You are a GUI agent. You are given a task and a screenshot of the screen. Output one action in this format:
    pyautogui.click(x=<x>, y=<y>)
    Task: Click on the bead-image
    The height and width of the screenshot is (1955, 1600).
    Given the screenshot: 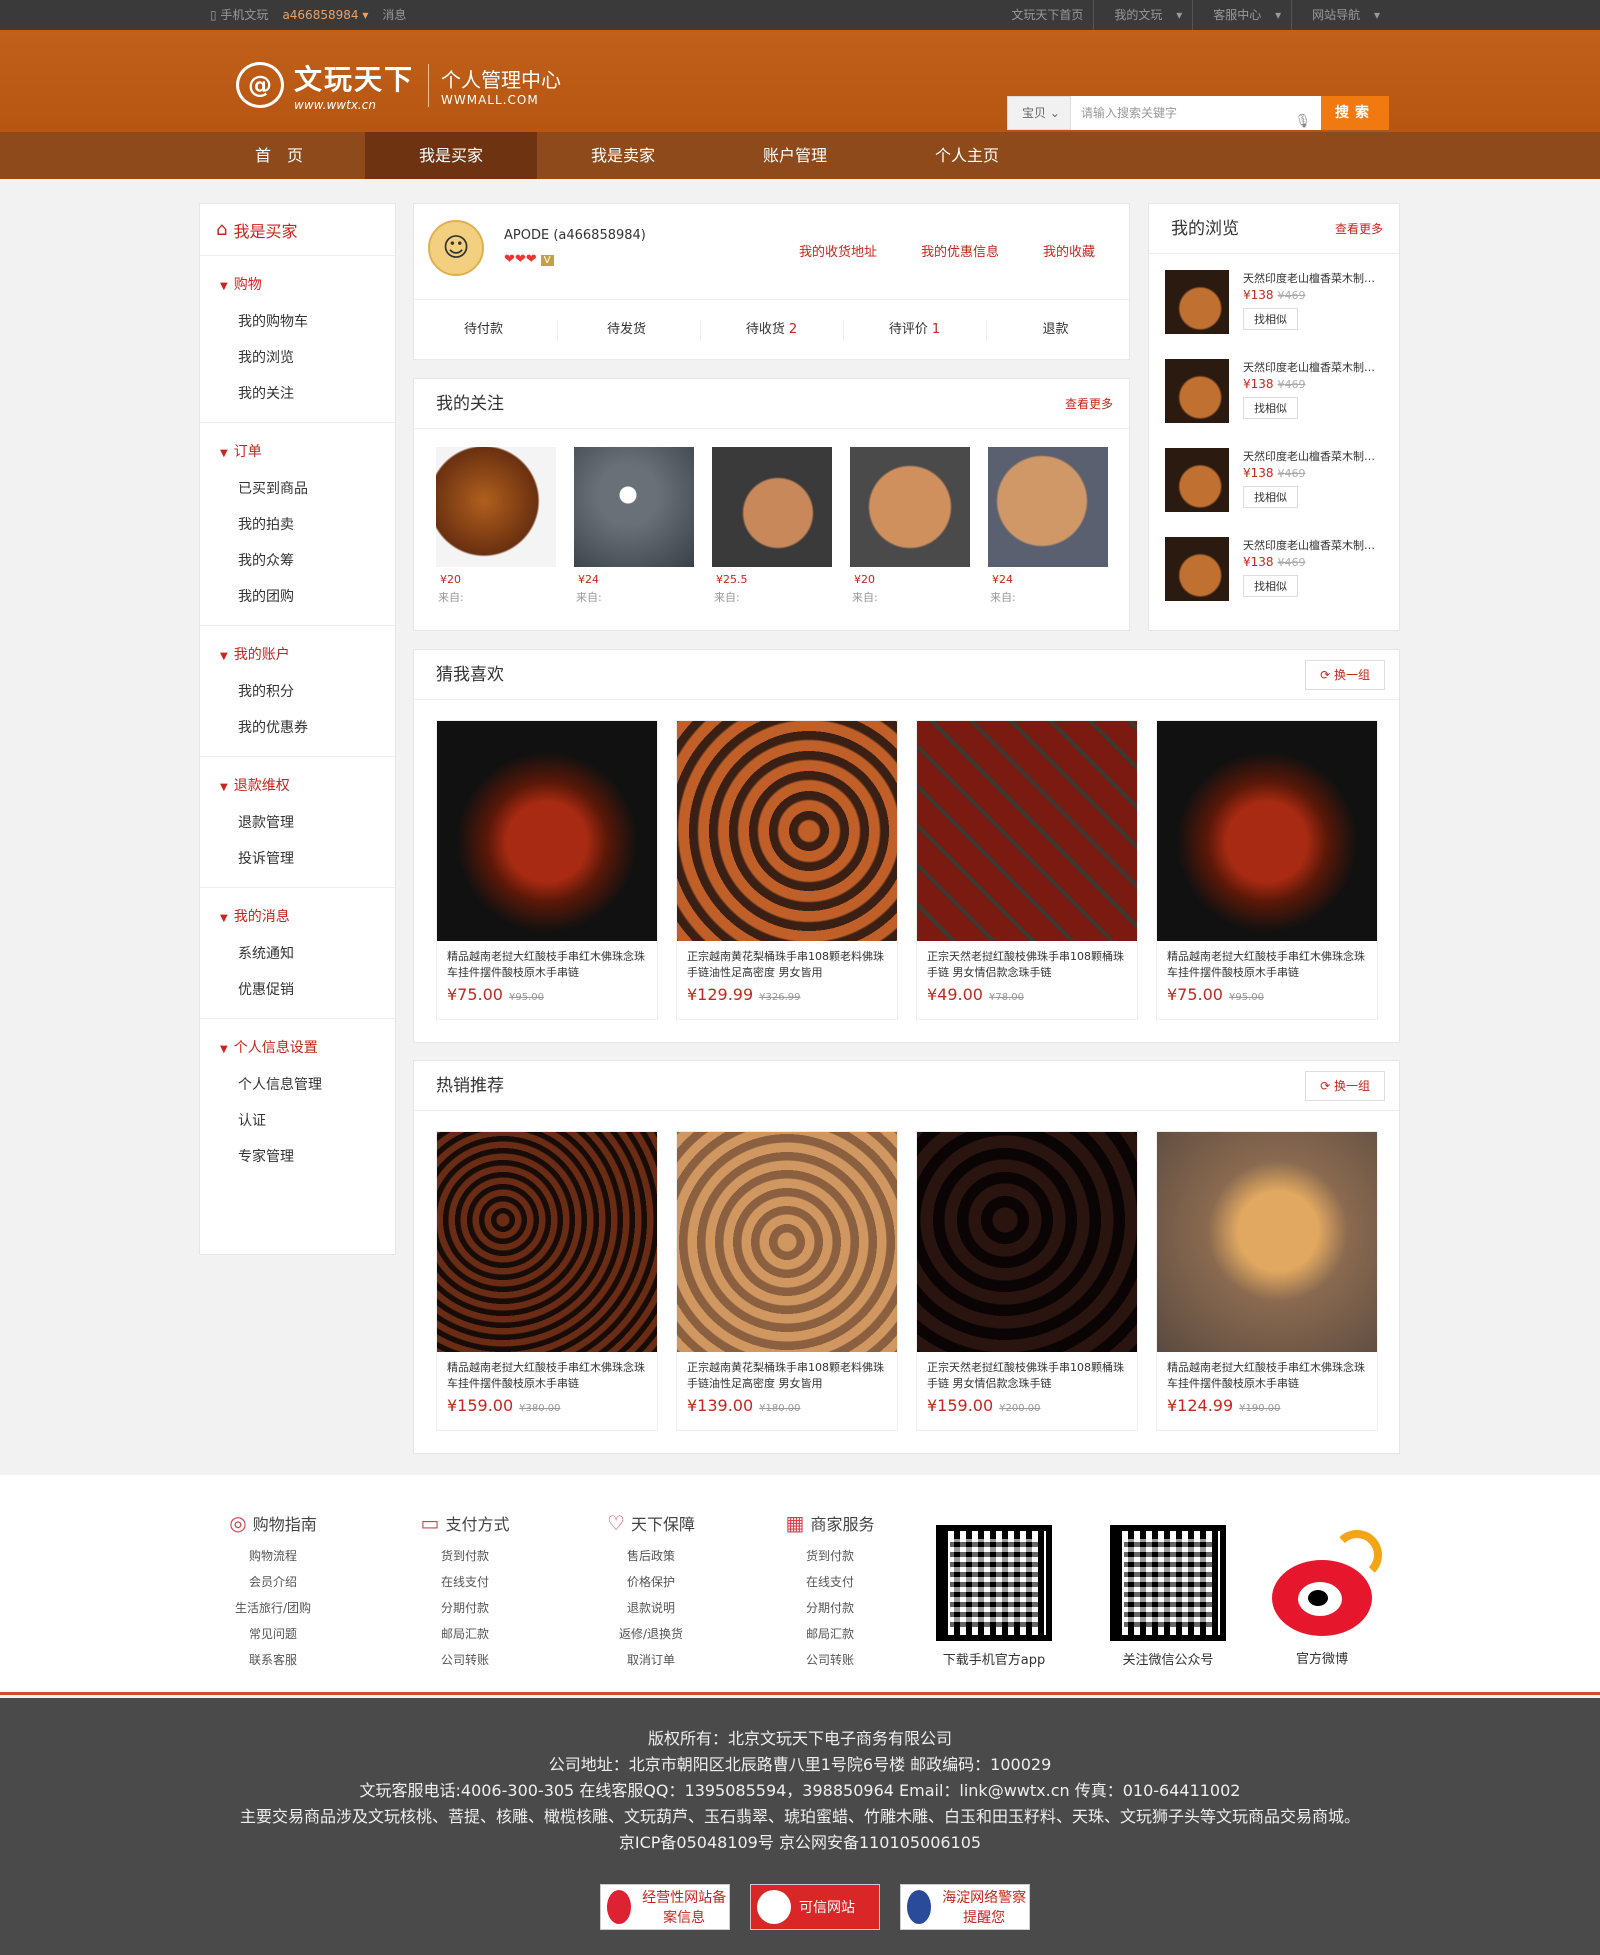 What is the action you would take?
    pyautogui.click(x=634, y=507)
    